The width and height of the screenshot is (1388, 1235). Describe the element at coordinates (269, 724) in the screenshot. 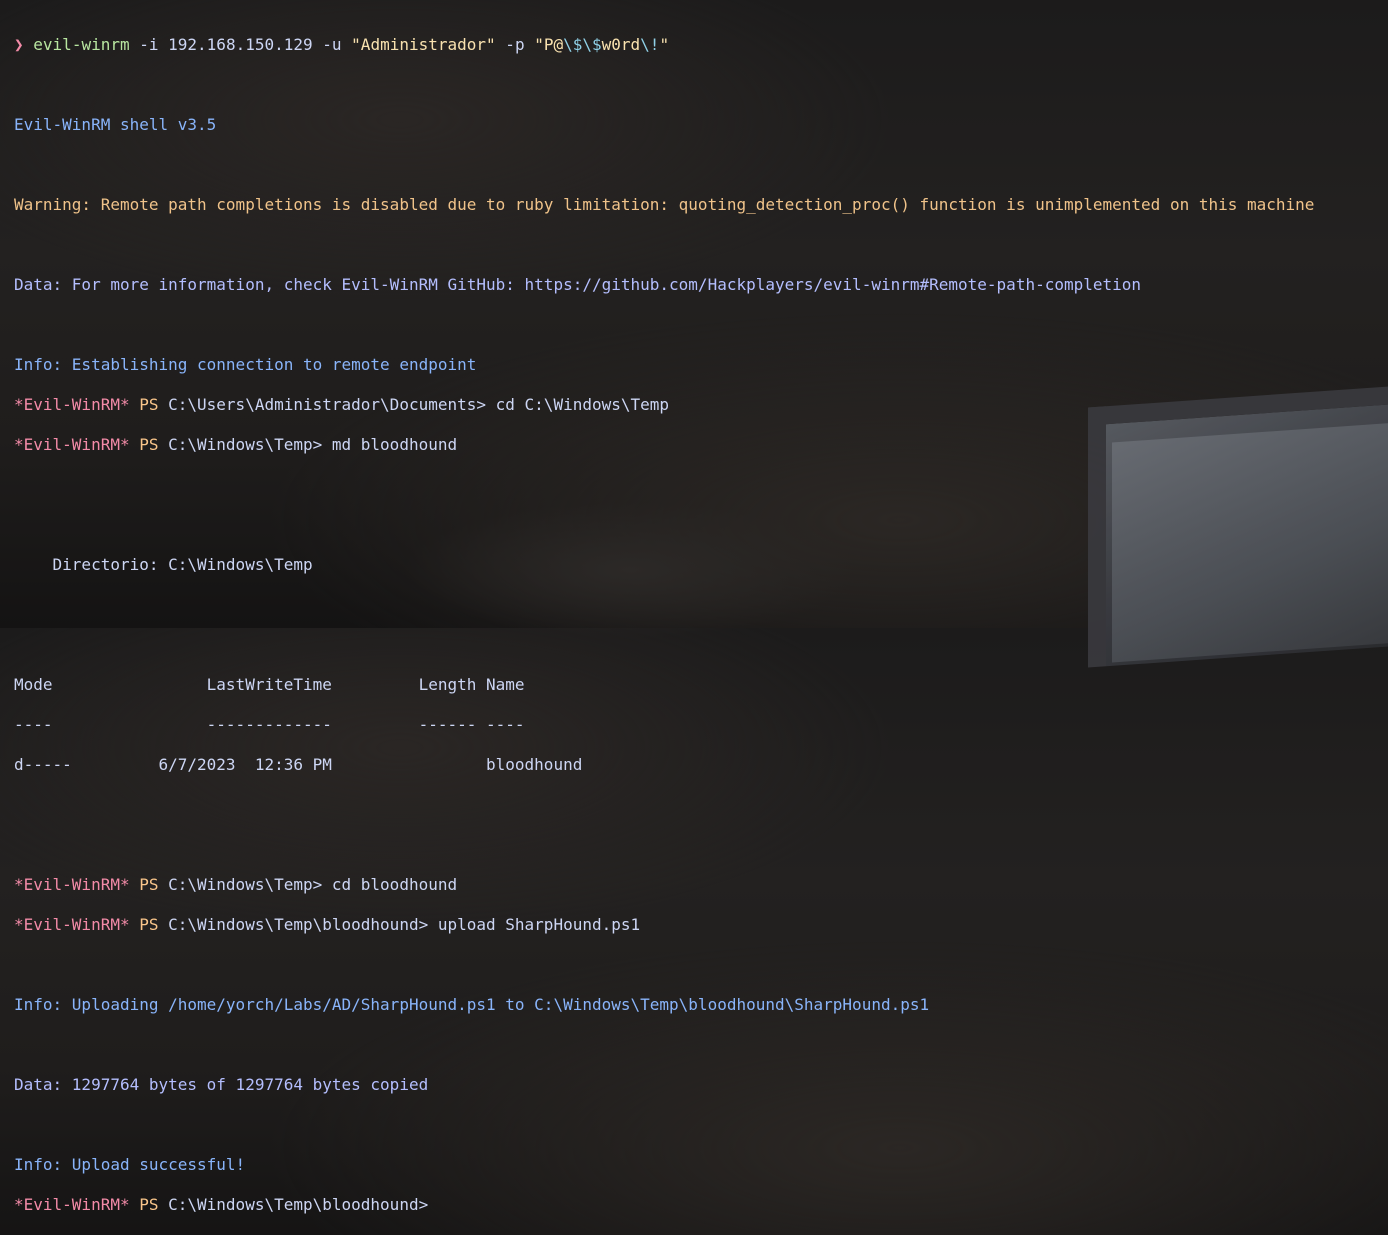

I see `table-underline: ---- ------------- ------ ----` at that location.